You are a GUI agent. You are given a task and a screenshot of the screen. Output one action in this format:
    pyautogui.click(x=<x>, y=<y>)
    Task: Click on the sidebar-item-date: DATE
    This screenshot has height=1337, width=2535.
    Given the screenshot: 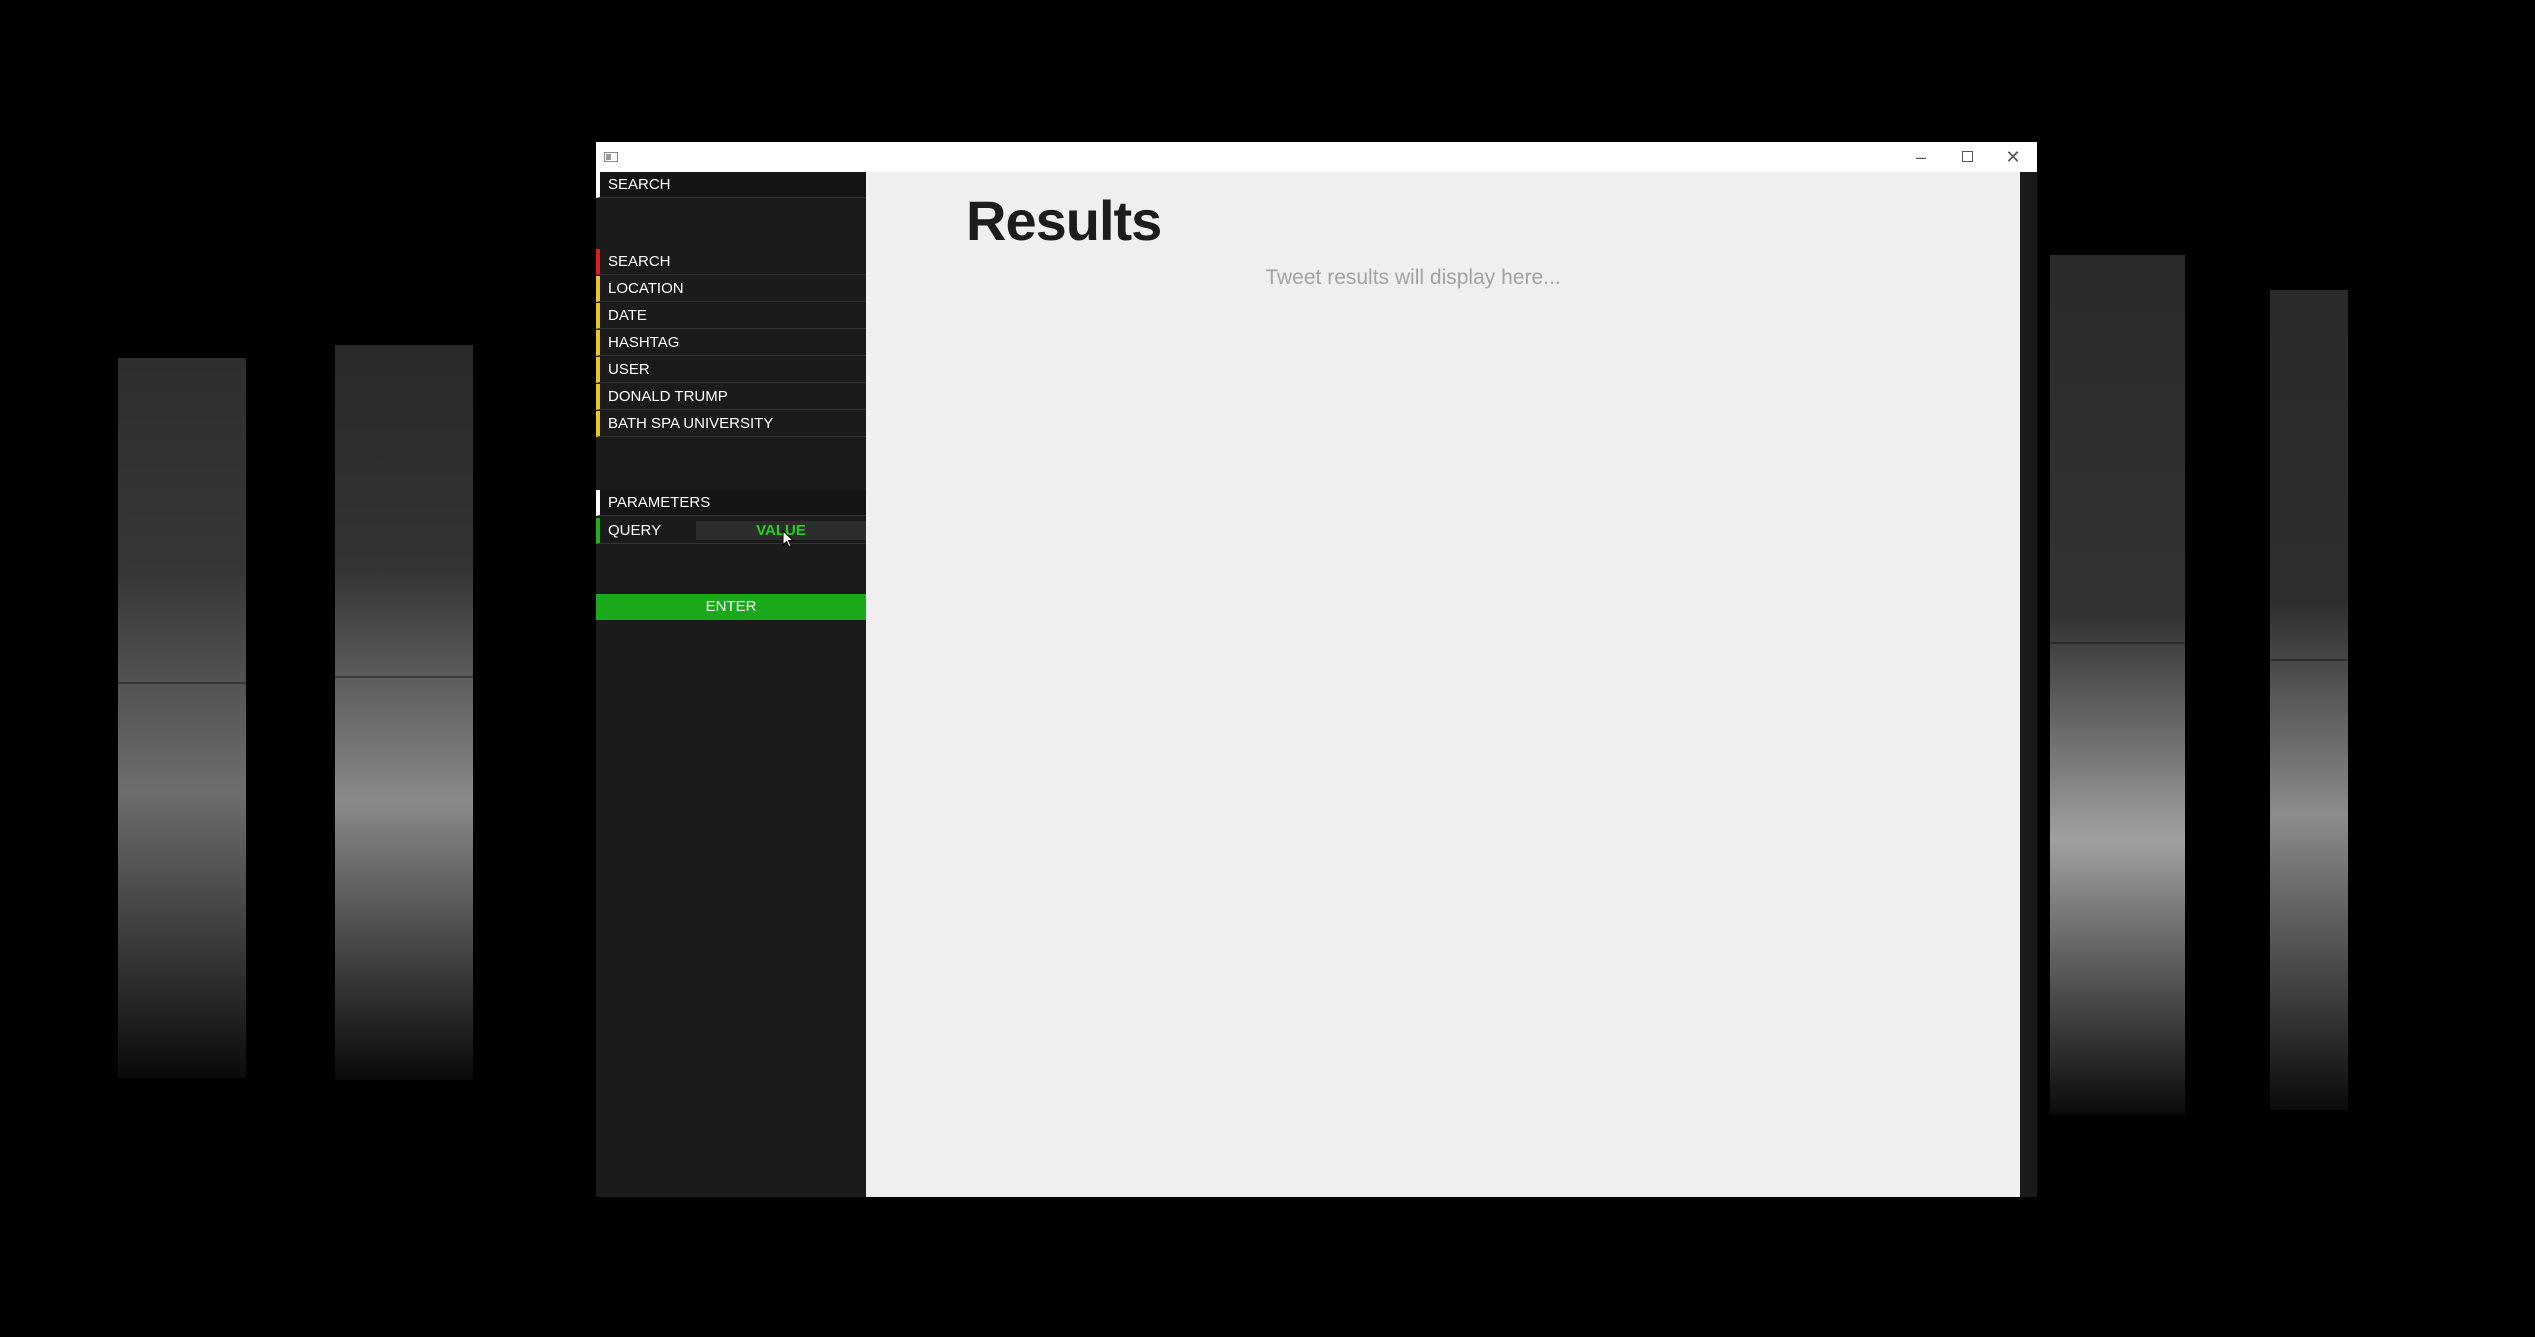 What is the action you would take?
    pyautogui.click(x=731, y=316)
    